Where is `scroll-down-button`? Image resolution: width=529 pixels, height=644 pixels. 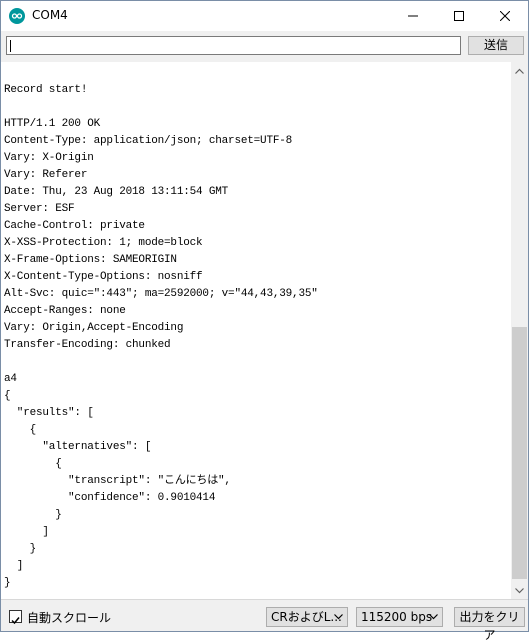
scroll-down-button is located at coordinates (519, 590).